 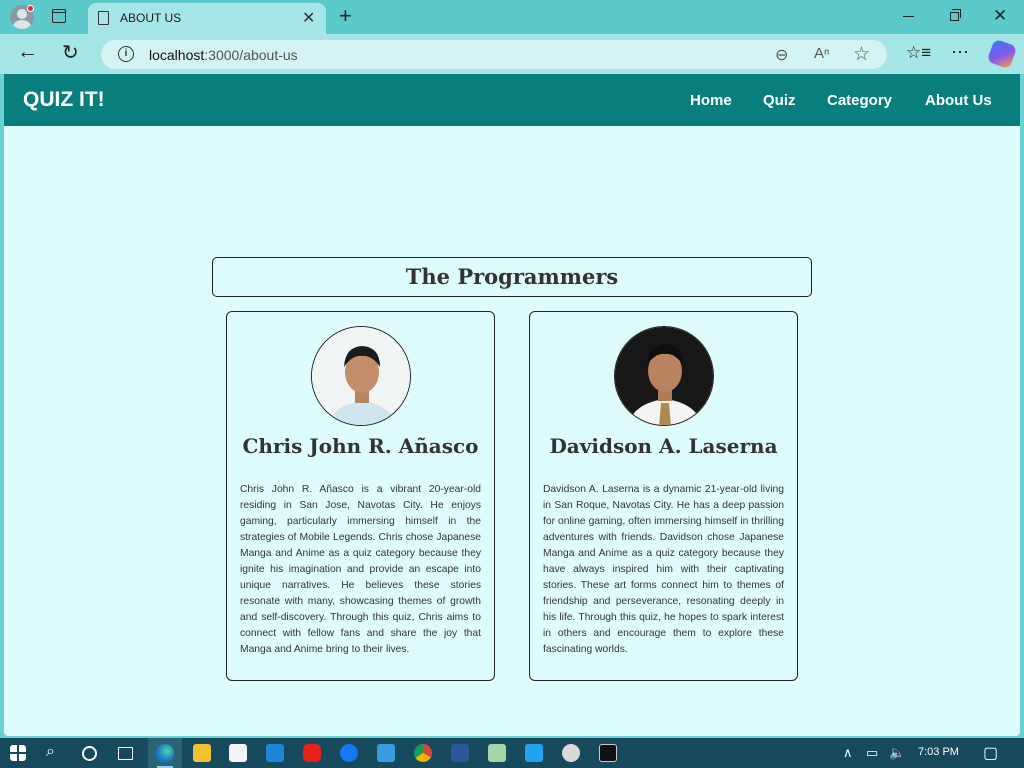 I want to click on youtube-icon, so click(x=312, y=753).